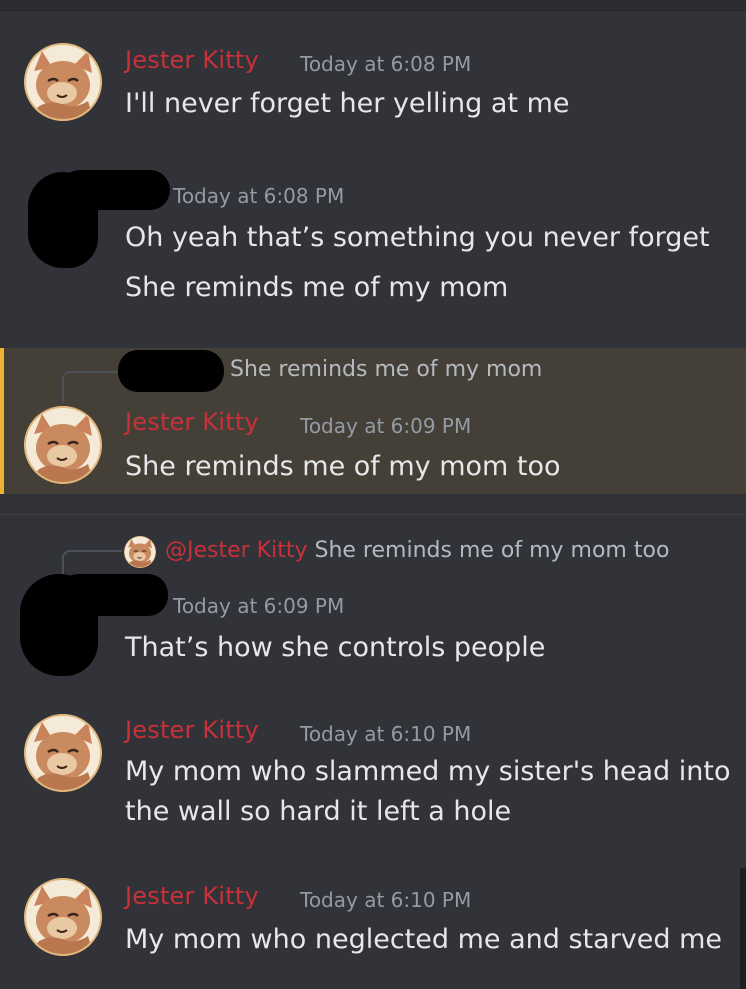 The image size is (746, 989). Describe the element at coordinates (347, 103) in the screenshot. I see `message-text: I'll never forget her yelling at me` at that location.